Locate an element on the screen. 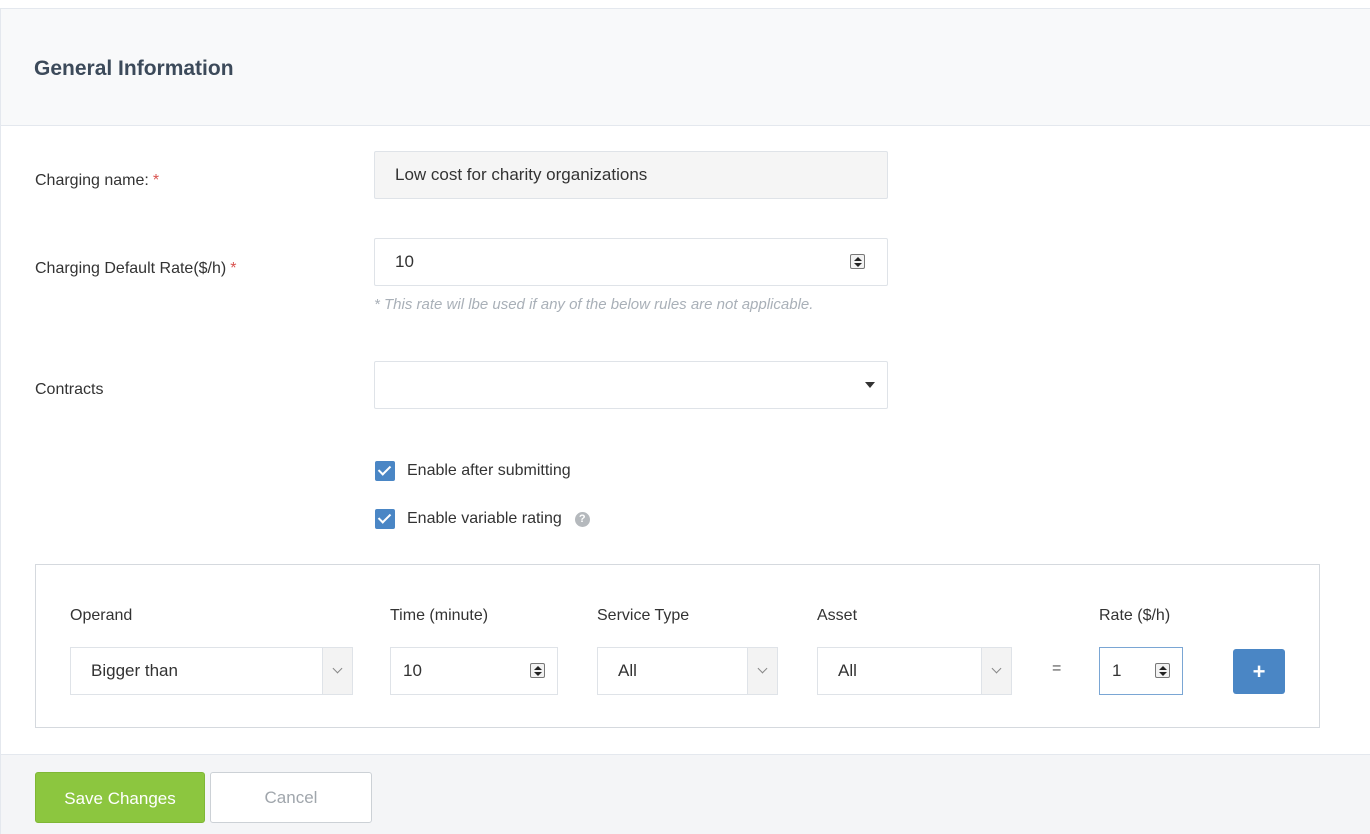  default-rate-label: Charging Default Rate($/h) * is located at coordinates (135, 269).